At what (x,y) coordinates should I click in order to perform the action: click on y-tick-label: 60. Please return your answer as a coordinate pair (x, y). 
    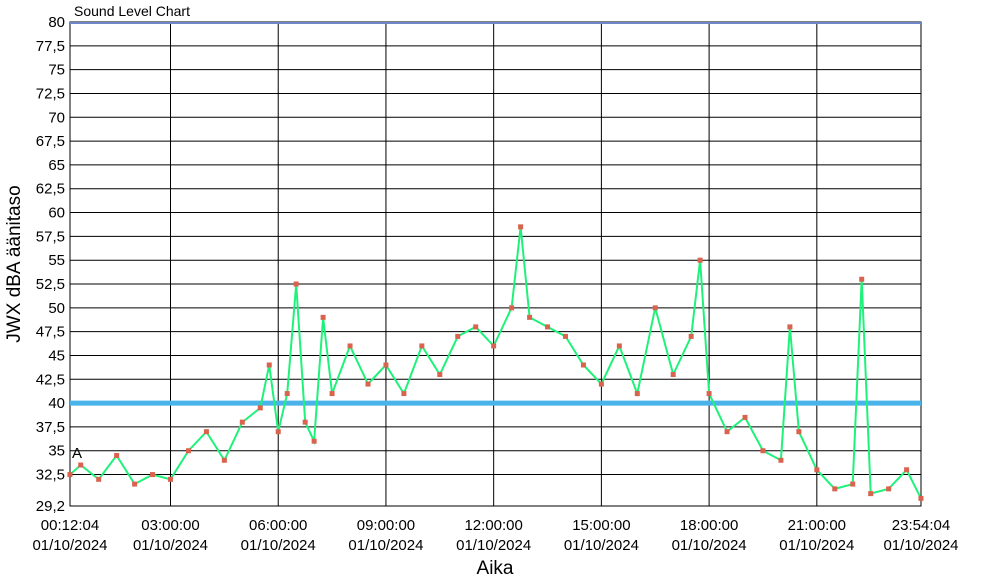
    Looking at the image, I should click on (56, 213).